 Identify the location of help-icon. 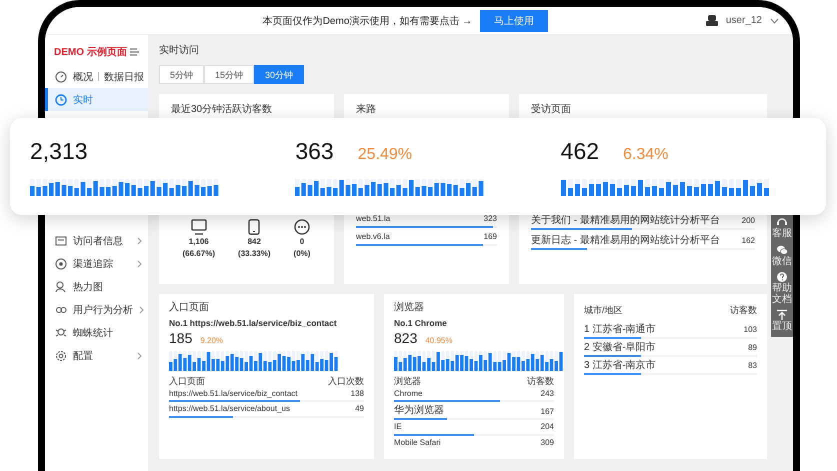
(782, 277).